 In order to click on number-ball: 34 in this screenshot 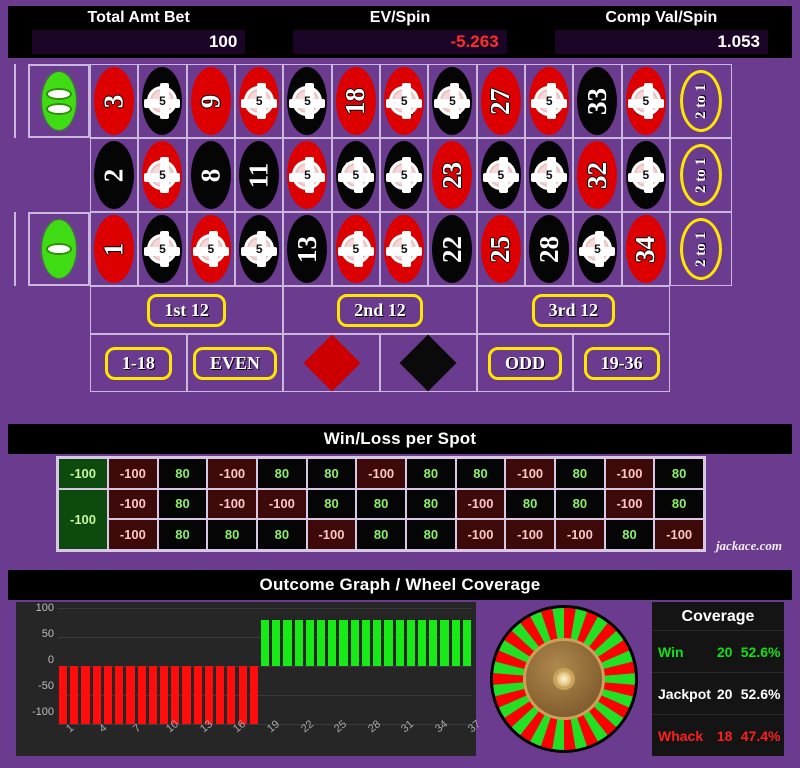, I will do `click(645, 249)`.